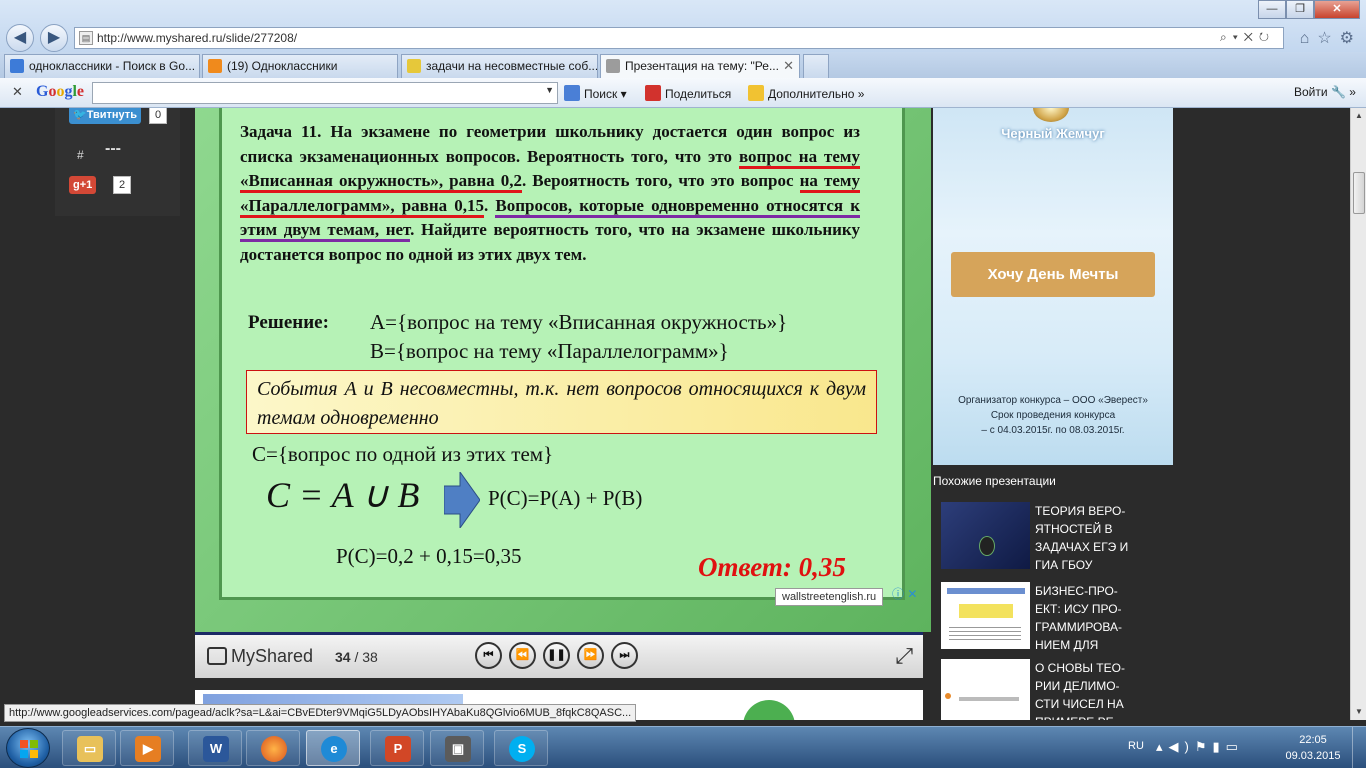  Describe the element at coordinates (1359, 747) in the screenshot. I see `show-desktop-button` at that location.